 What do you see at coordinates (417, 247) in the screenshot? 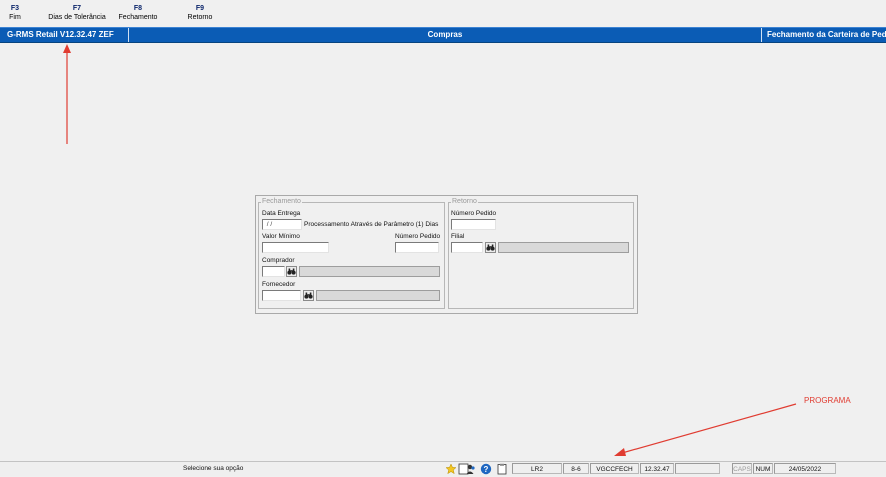
I see `numero-pedido-field` at bounding box center [417, 247].